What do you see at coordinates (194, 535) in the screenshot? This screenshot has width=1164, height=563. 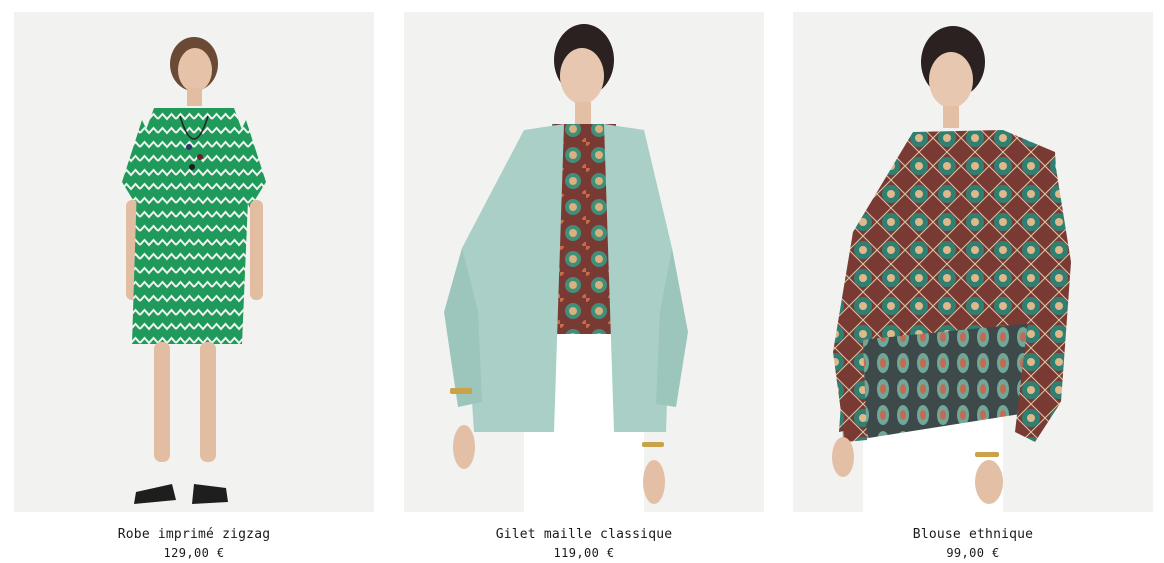 I see `product-name: Robe imprimé zigzag` at bounding box center [194, 535].